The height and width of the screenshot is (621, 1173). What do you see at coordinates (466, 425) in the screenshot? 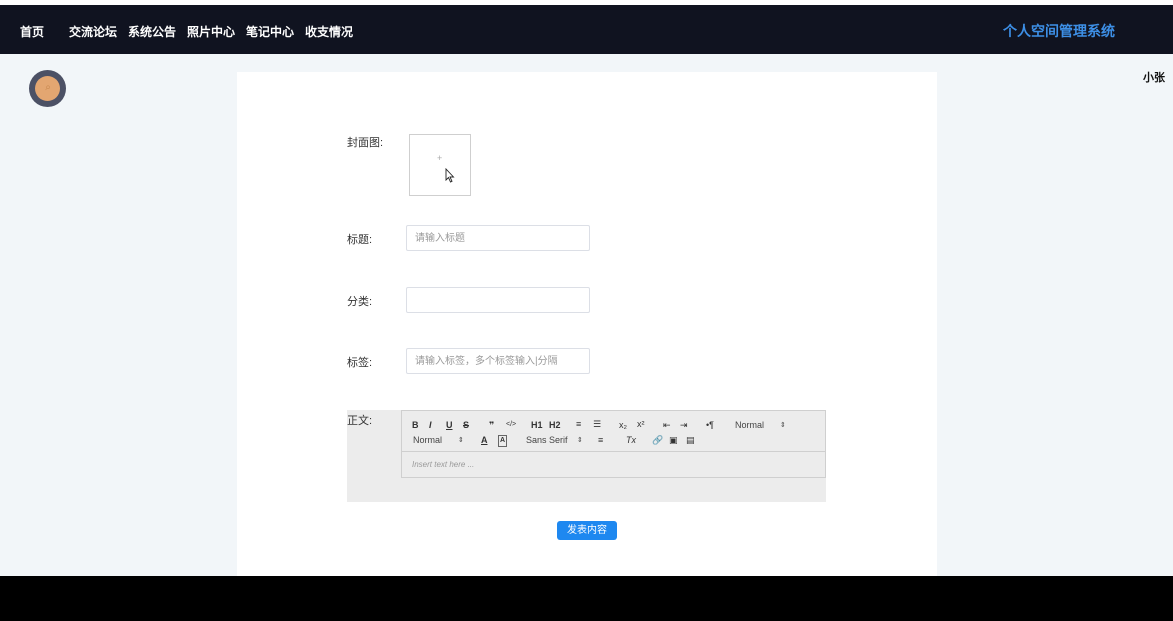
I see `strike-button: S` at bounding box center [466, 425].